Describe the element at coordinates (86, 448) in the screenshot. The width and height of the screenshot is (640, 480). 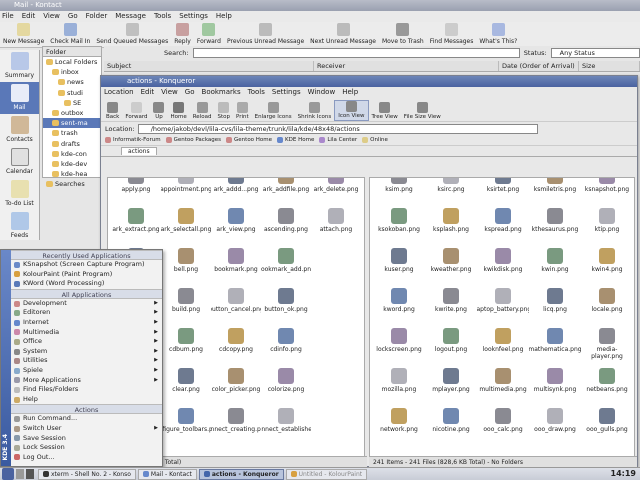
I see `menu-item-lock-session: Lock Session` at that location.